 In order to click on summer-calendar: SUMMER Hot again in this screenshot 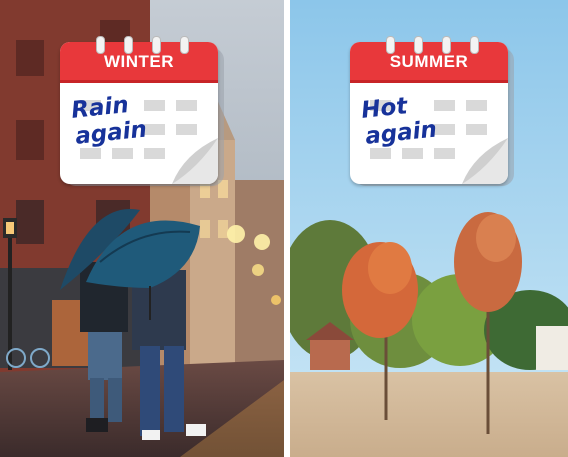, I will do `click(430, 102)`.